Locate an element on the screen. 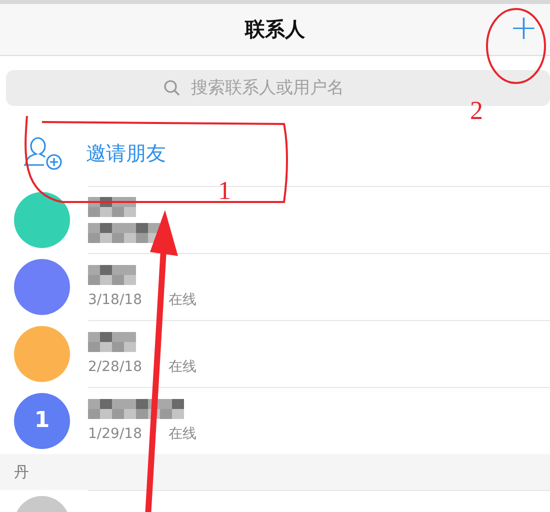  search-icon is located at coordinates (172, 88).